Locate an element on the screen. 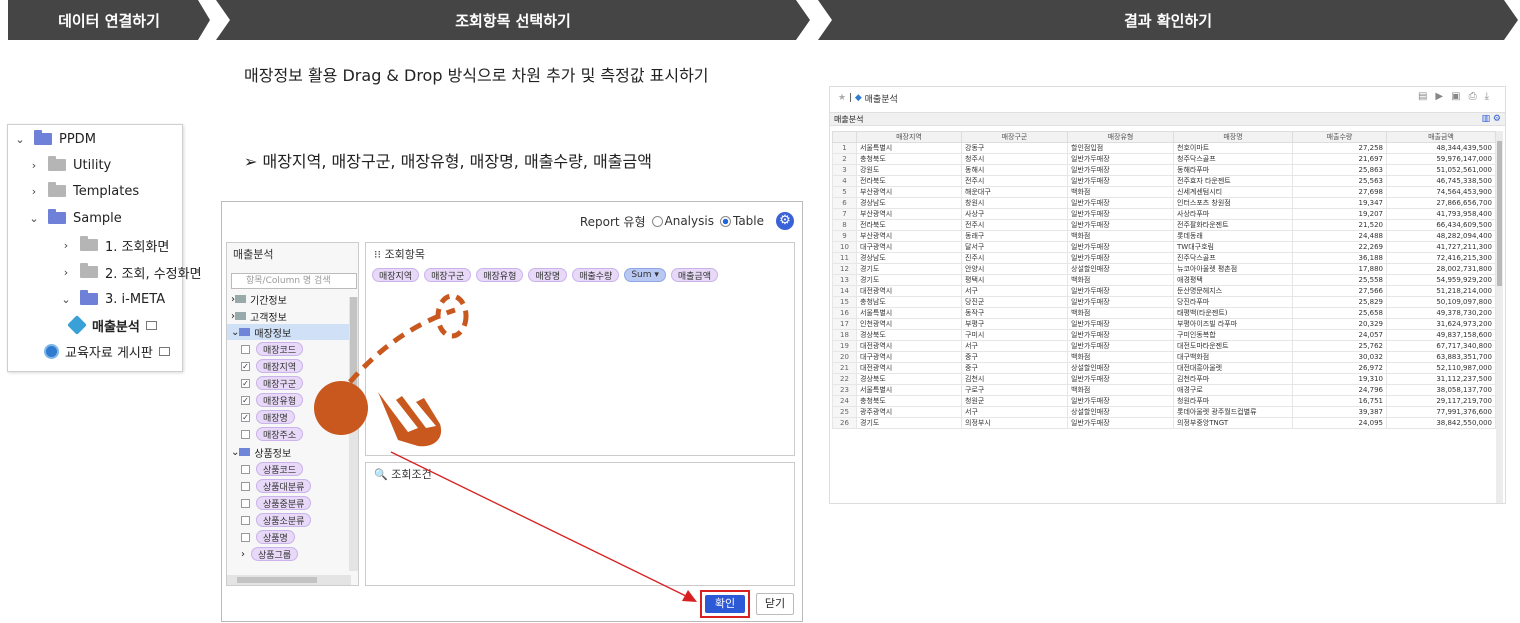 Image resolution: width=1520 pixels, height=623 pixels. table-cell: 김천라푸마 is located at coordinates (1233, 379).